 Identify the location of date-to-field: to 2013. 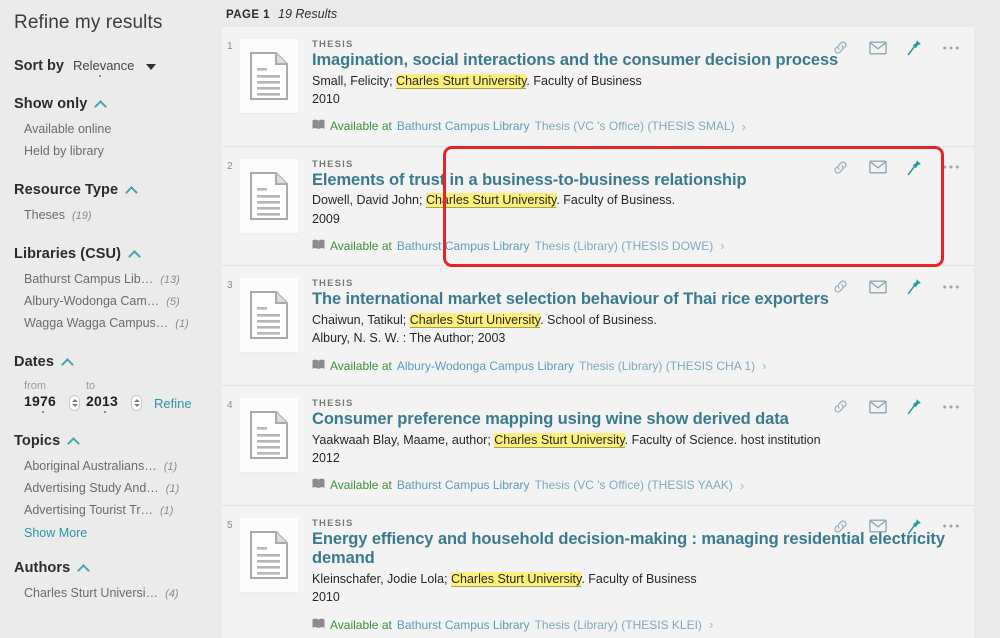
(114, 396).